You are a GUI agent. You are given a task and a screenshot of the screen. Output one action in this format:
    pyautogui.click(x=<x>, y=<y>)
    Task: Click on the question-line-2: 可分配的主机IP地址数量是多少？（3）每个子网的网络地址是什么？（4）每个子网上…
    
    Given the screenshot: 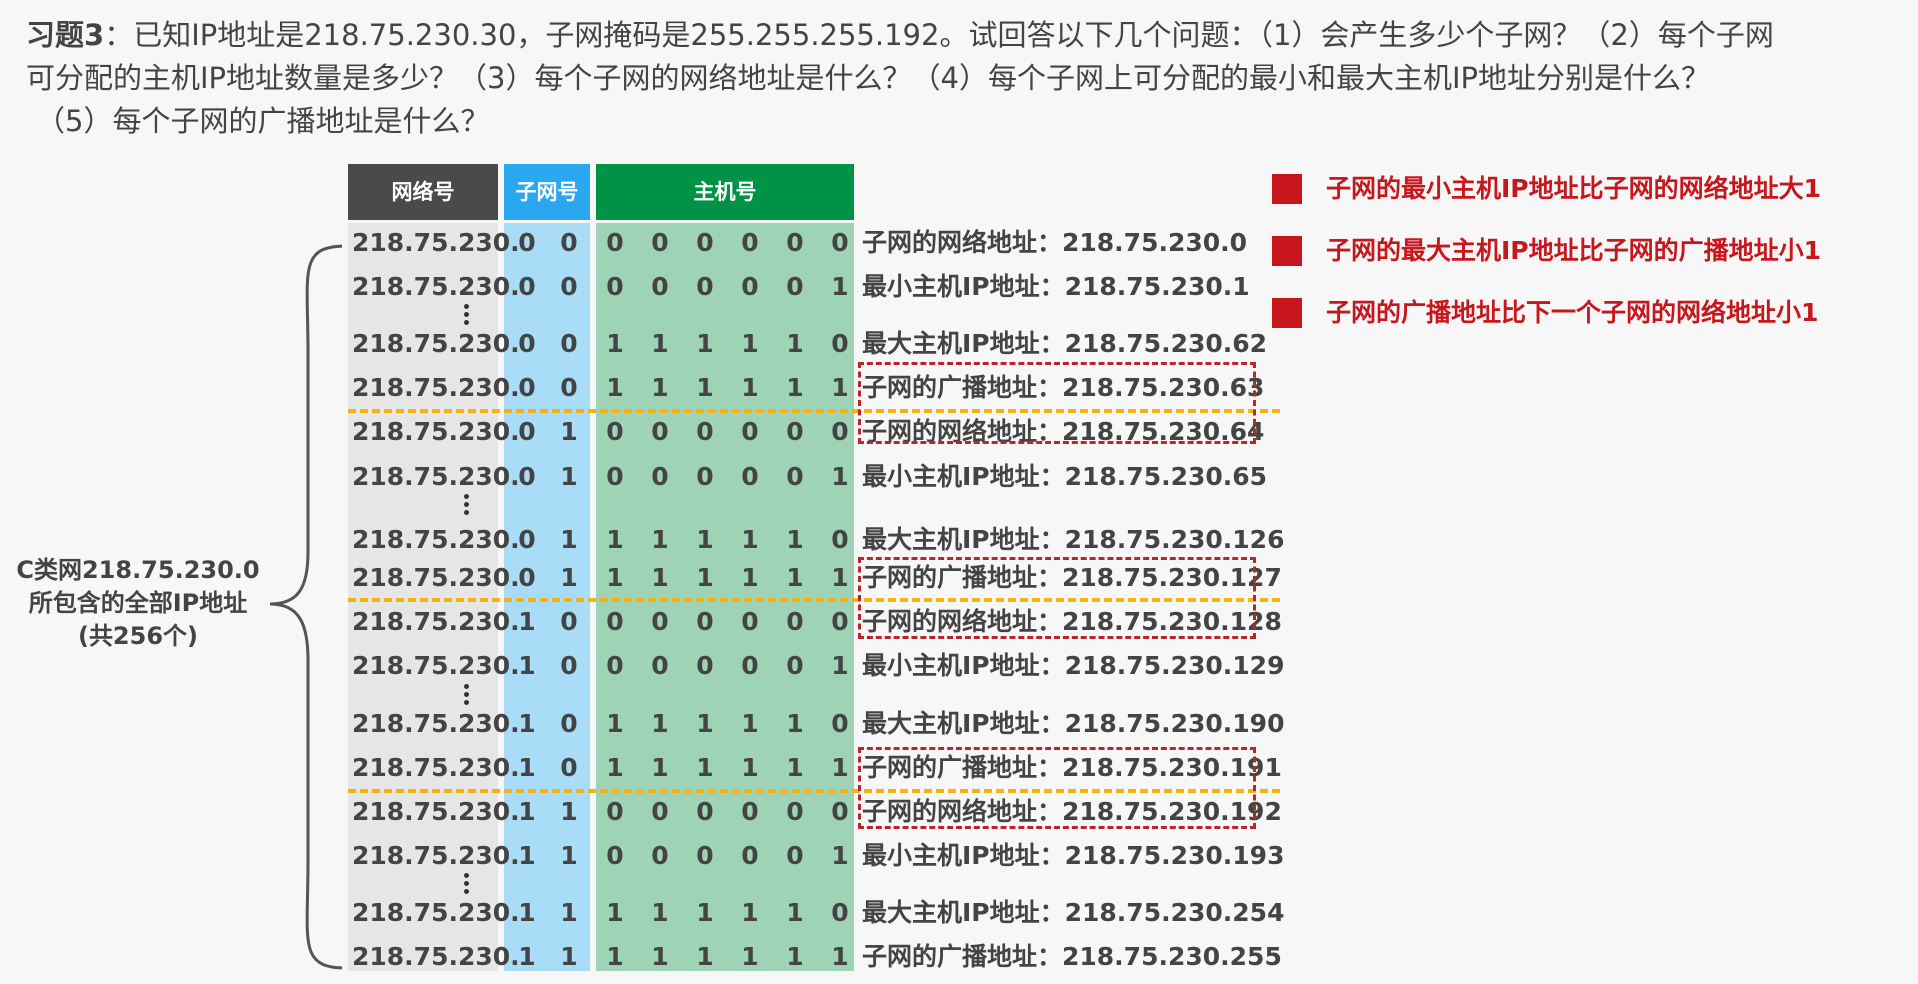 What is the action you would take?
    pyautogui.click(x=868, y=78)
    